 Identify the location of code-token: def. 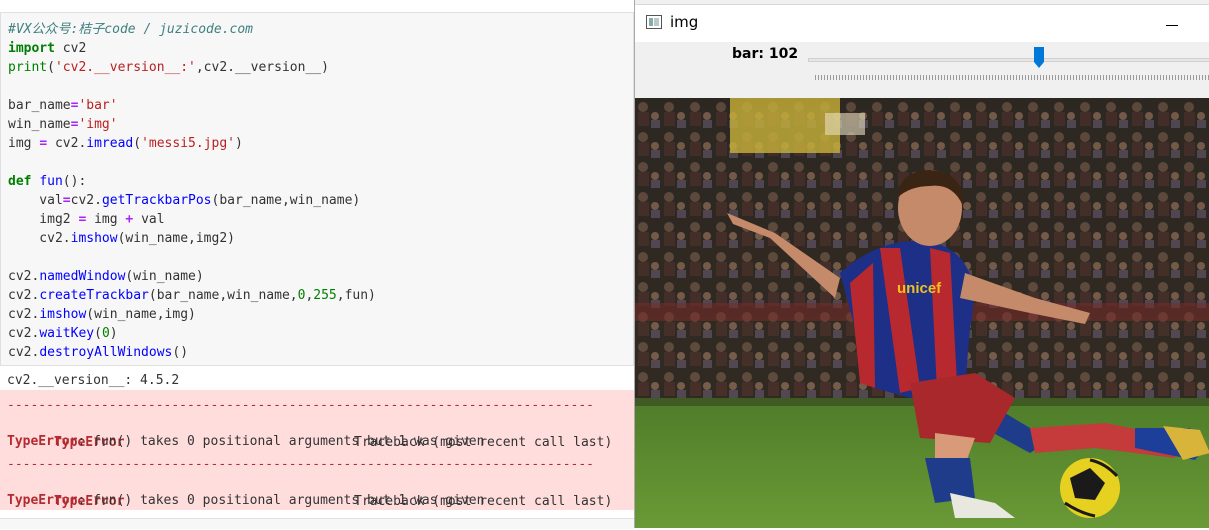
(20, 181).